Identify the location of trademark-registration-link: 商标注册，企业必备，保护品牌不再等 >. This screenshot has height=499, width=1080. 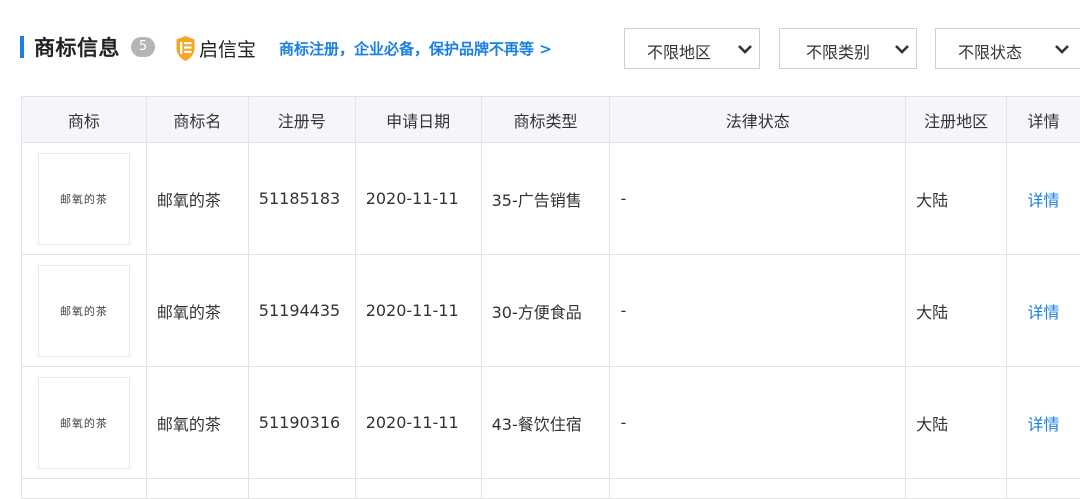
(415, 48).